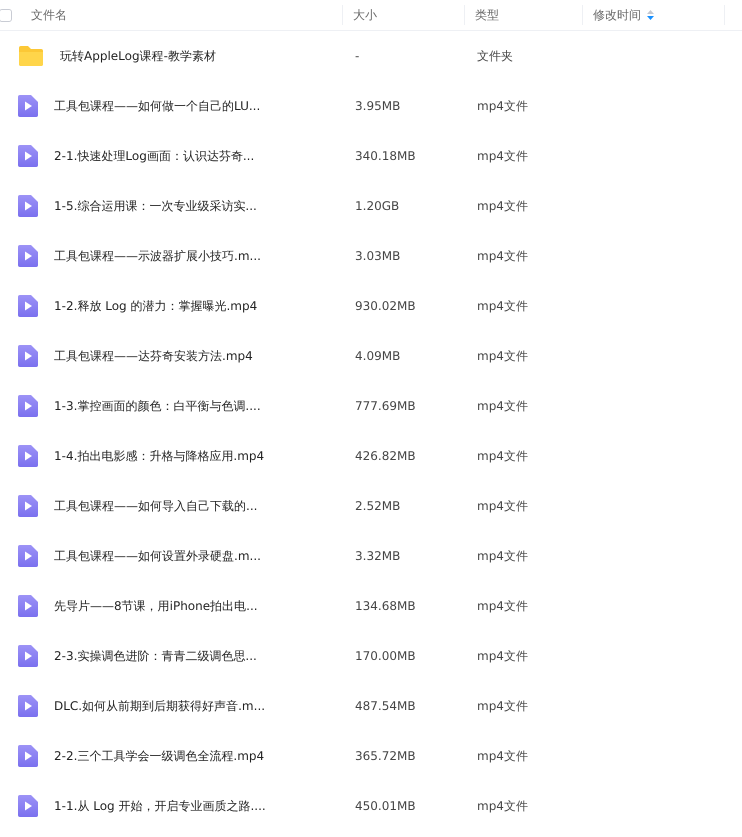 This screenshot has height=837, width=742. What do you see at coordinates (377, 256) in the screenshot?
I see `file-size: 3.03MB` at bounding box center [377, 256].